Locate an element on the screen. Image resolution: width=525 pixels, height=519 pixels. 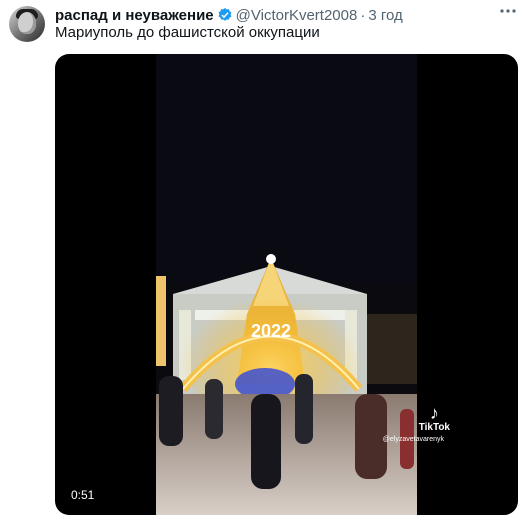
verified-badge-icon is located at coordinates (225, 14).